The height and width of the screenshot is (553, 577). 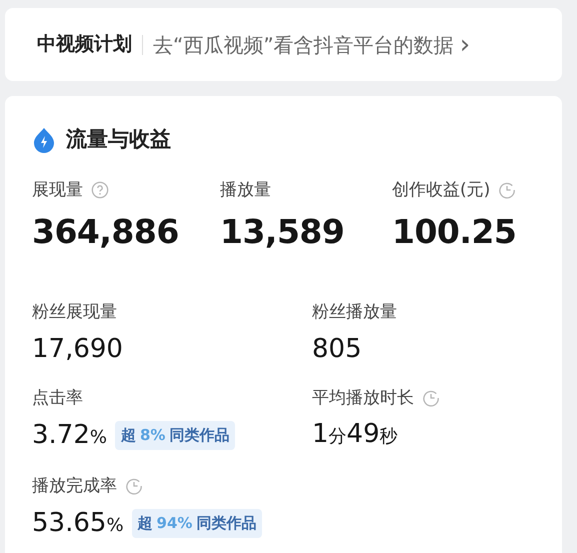 I want to click on metric-label: 展现量, so click(x=57, y=190).